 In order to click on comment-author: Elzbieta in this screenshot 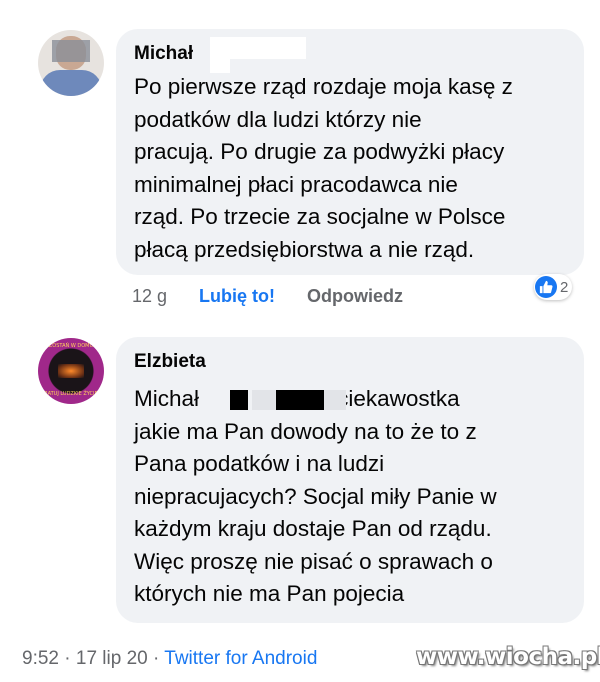, I will do `click(170, 362)`.